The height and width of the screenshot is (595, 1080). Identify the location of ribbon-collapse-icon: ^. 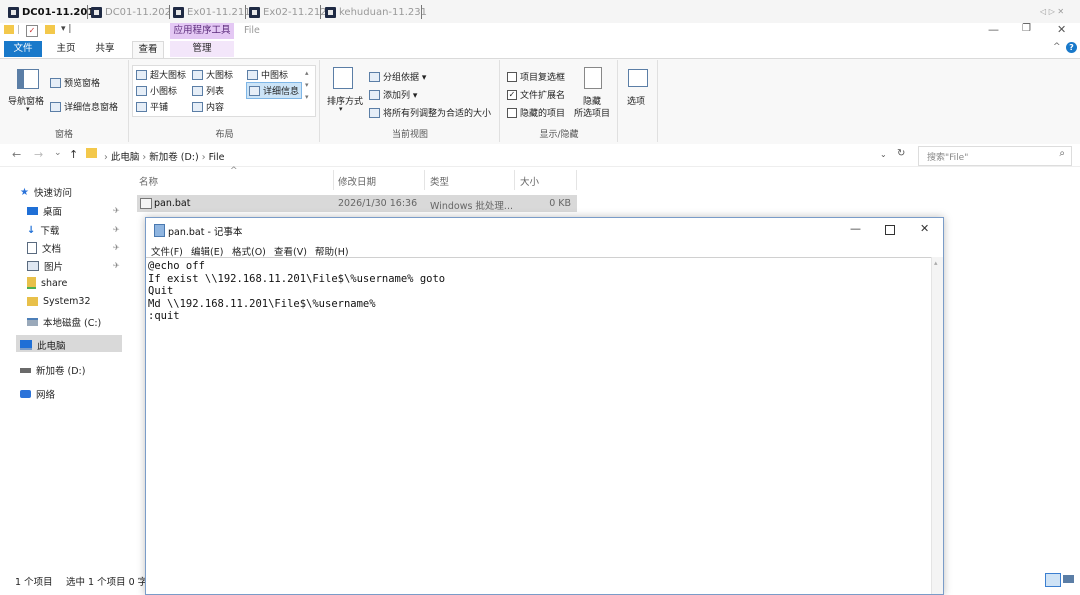
(1057, 47).